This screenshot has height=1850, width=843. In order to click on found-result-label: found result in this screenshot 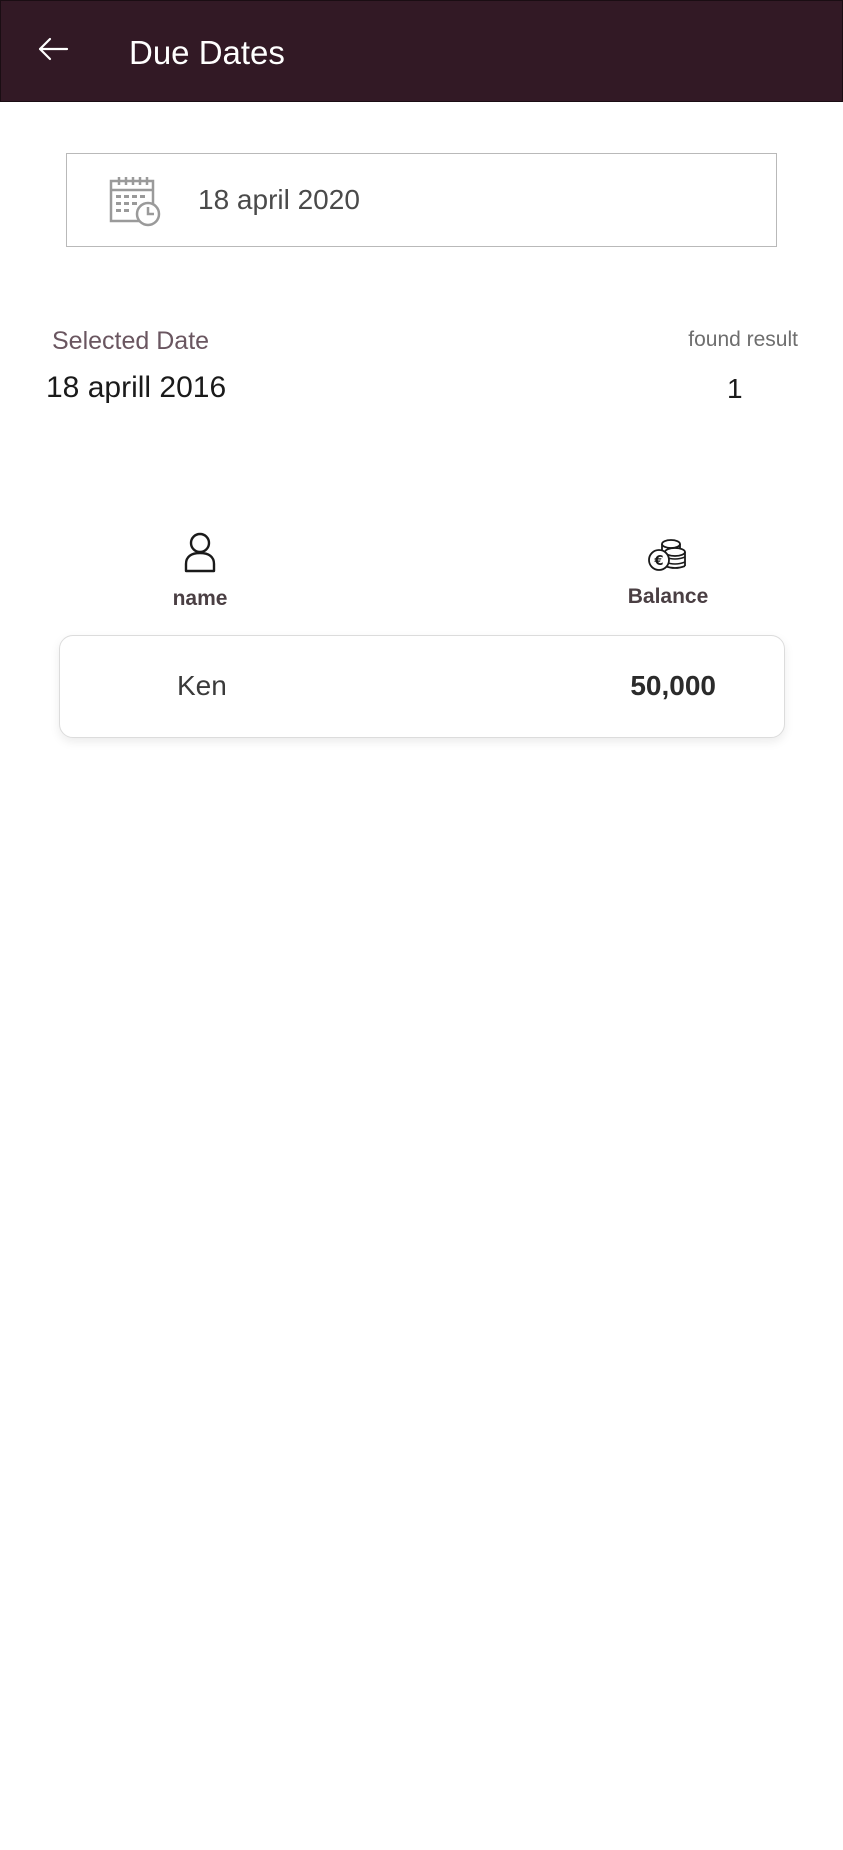, I will do `click(743, 339)`.